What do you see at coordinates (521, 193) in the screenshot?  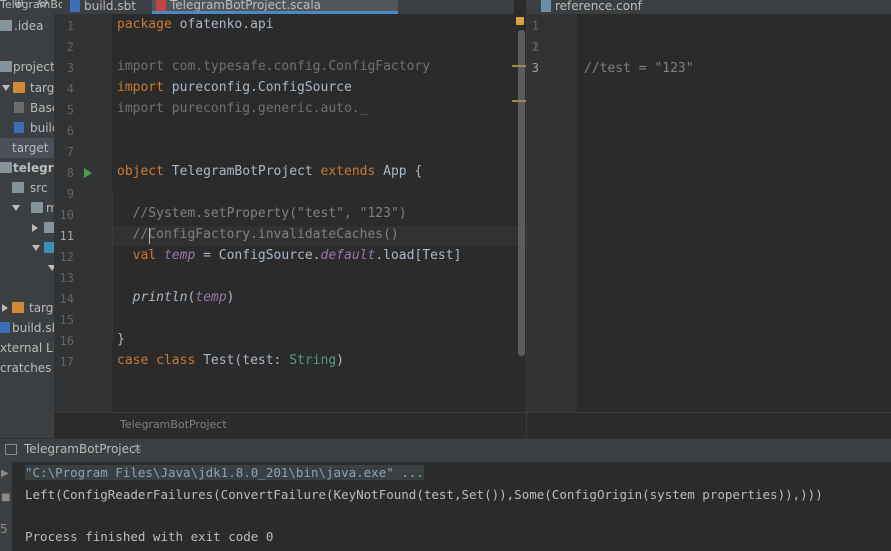 I see `editor-scrollbar` at bounding box center [521, 193].